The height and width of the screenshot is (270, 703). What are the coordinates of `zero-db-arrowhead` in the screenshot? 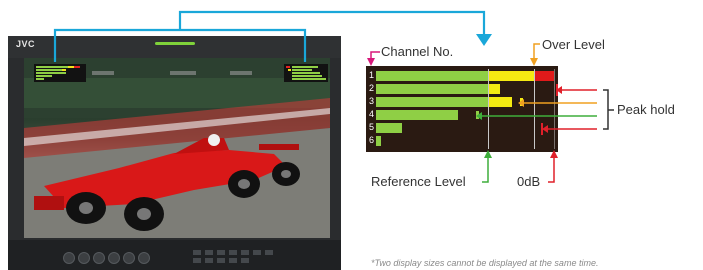 It's located at (554, 154).